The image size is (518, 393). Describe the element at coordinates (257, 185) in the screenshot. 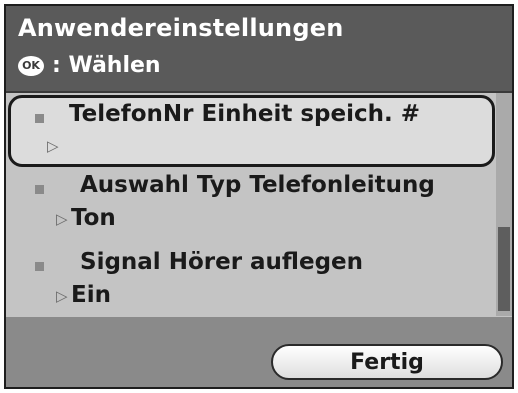

I see `list-item-label: Auswahl Typ Telefonleitung` at that location.